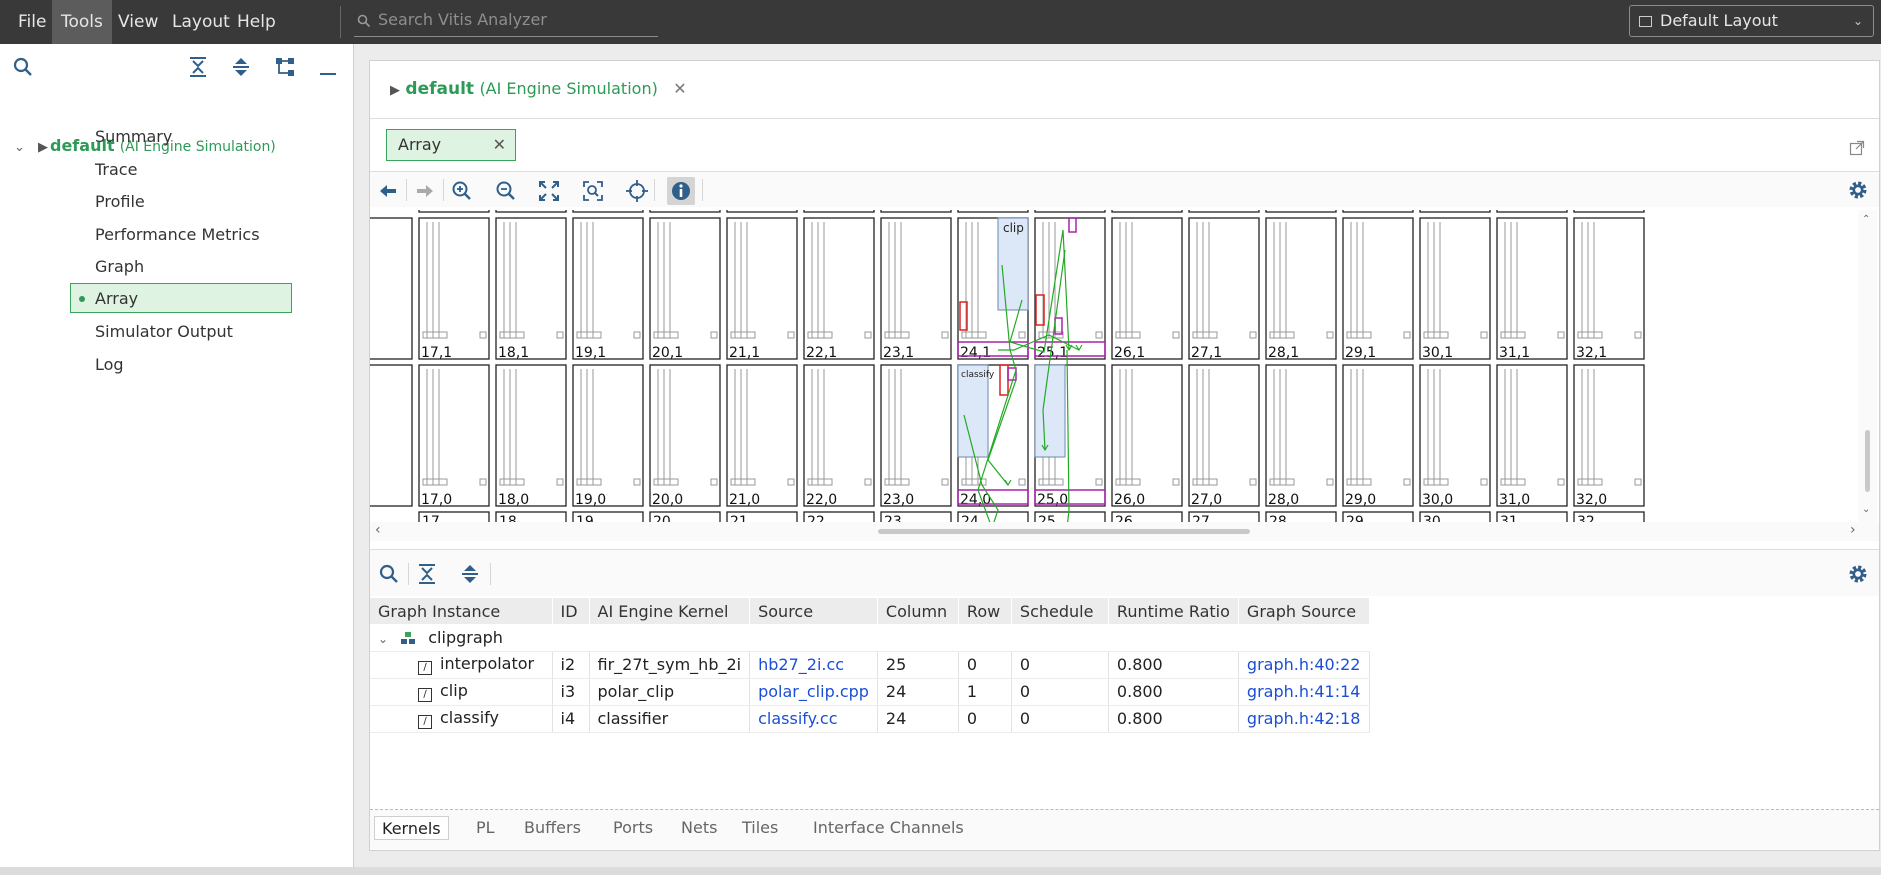 This screenshot has height=875, width=1881. What do you see at coordinates (411, 828) in the screenshot?
I see `tab-kernels: Kernels` at bounding box center [411, 828].